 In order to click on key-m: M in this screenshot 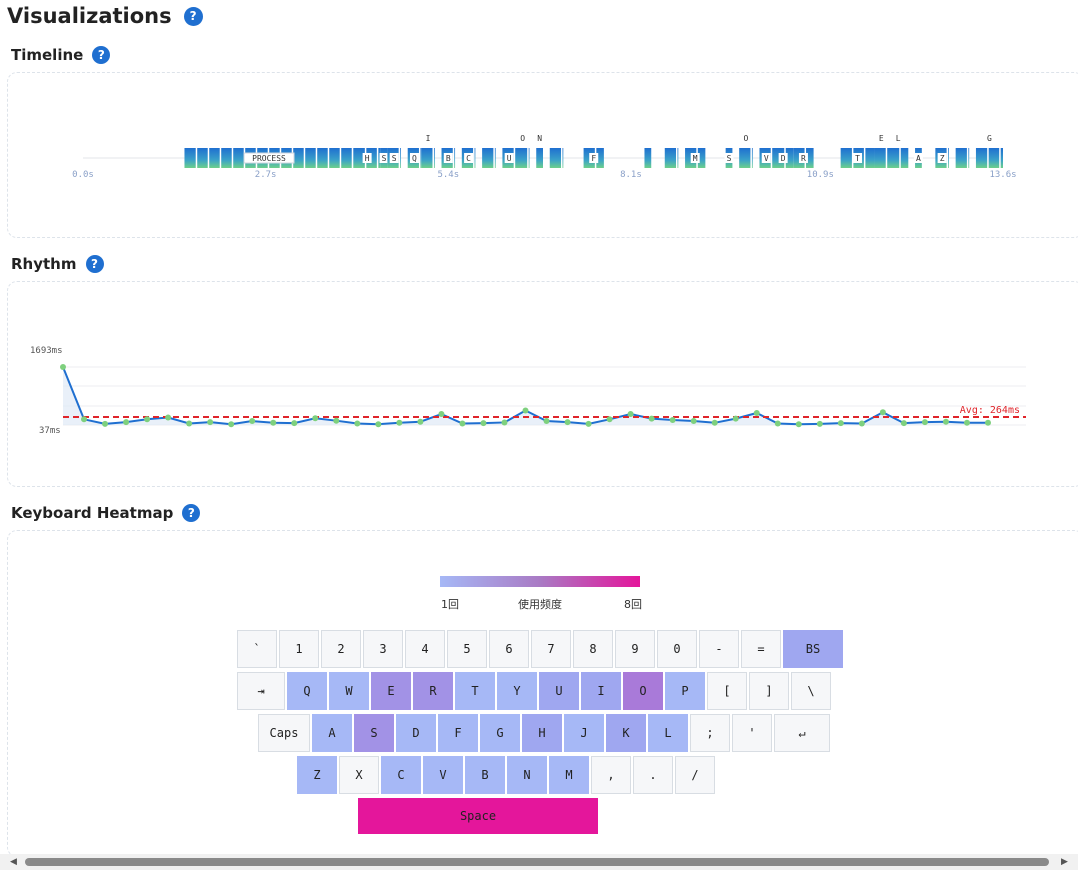, I will do `click(569, 775)`.